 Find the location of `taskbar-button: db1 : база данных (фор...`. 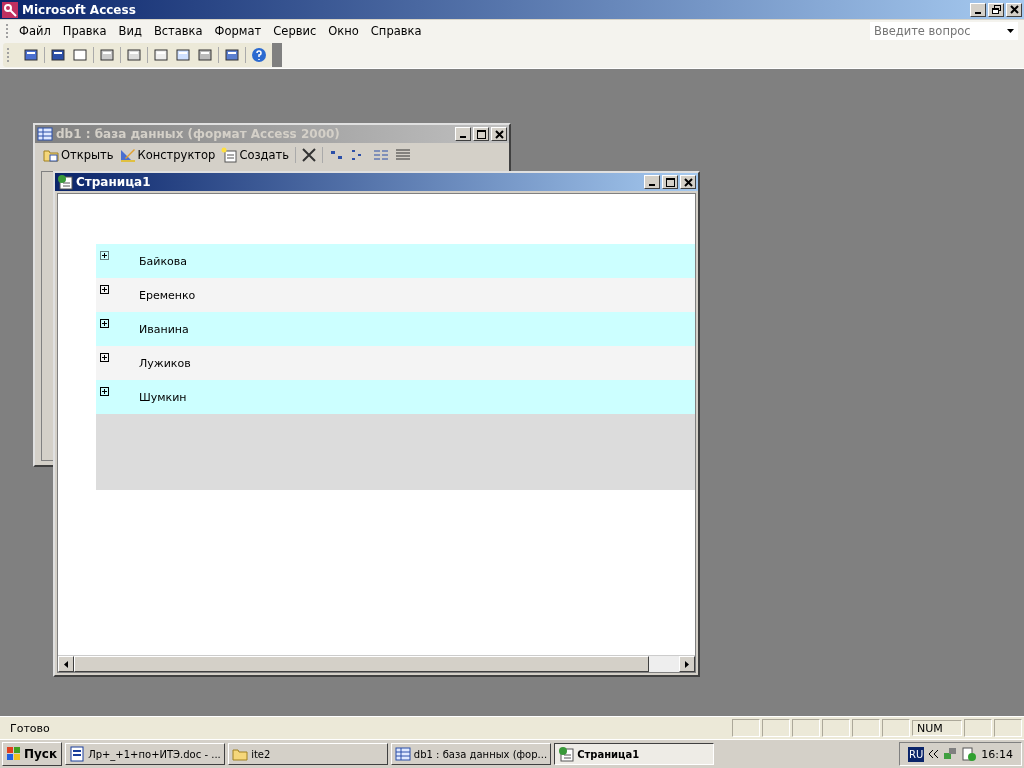

taskbar-button: db1 : база данных (фор... is located at coordinates (471, 754).